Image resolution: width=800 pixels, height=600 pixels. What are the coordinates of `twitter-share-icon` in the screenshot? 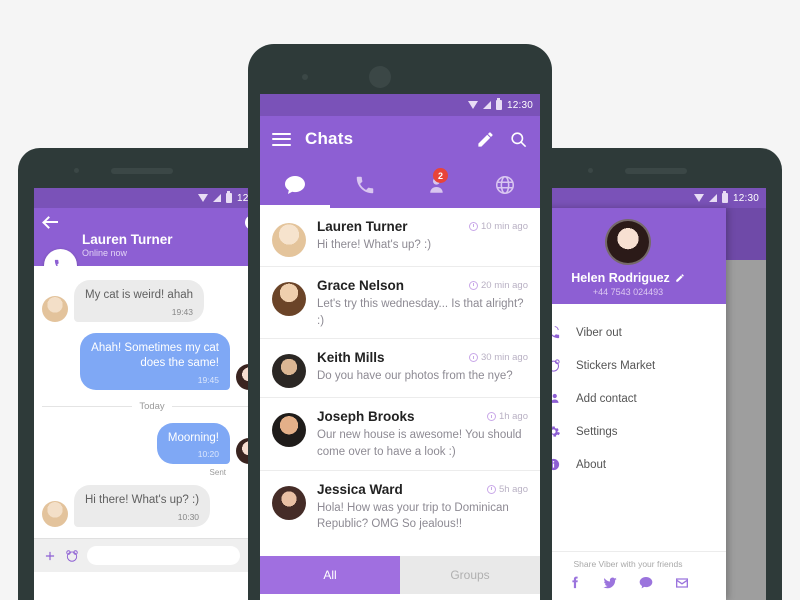 It's located at (610, 583).